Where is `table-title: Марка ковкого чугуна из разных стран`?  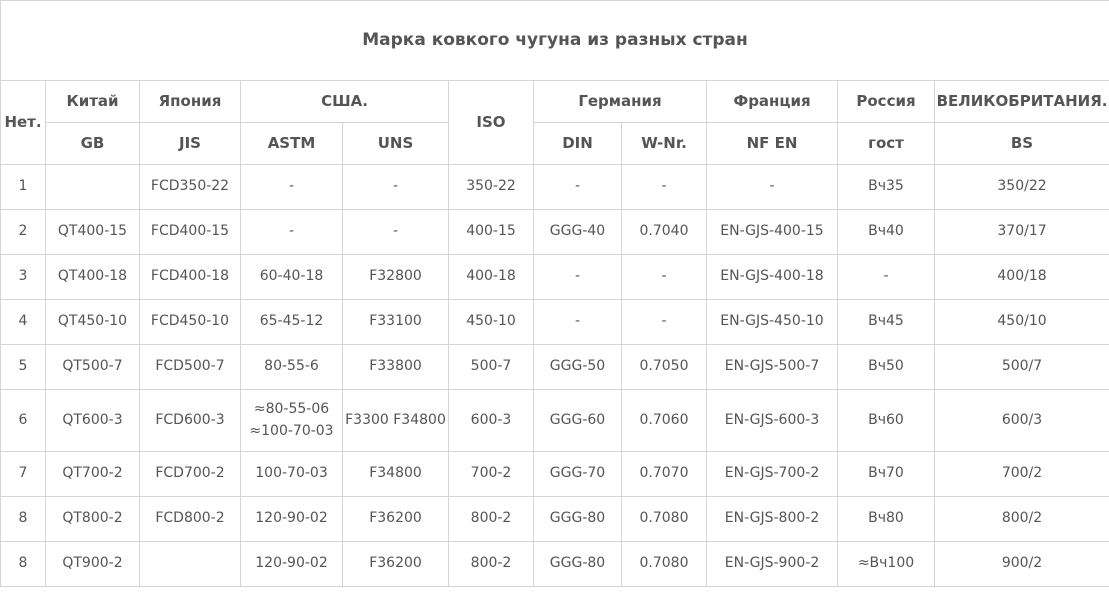
table-title: Марка ковкого чугуна из разных стран is located at coordinates (554, 40).